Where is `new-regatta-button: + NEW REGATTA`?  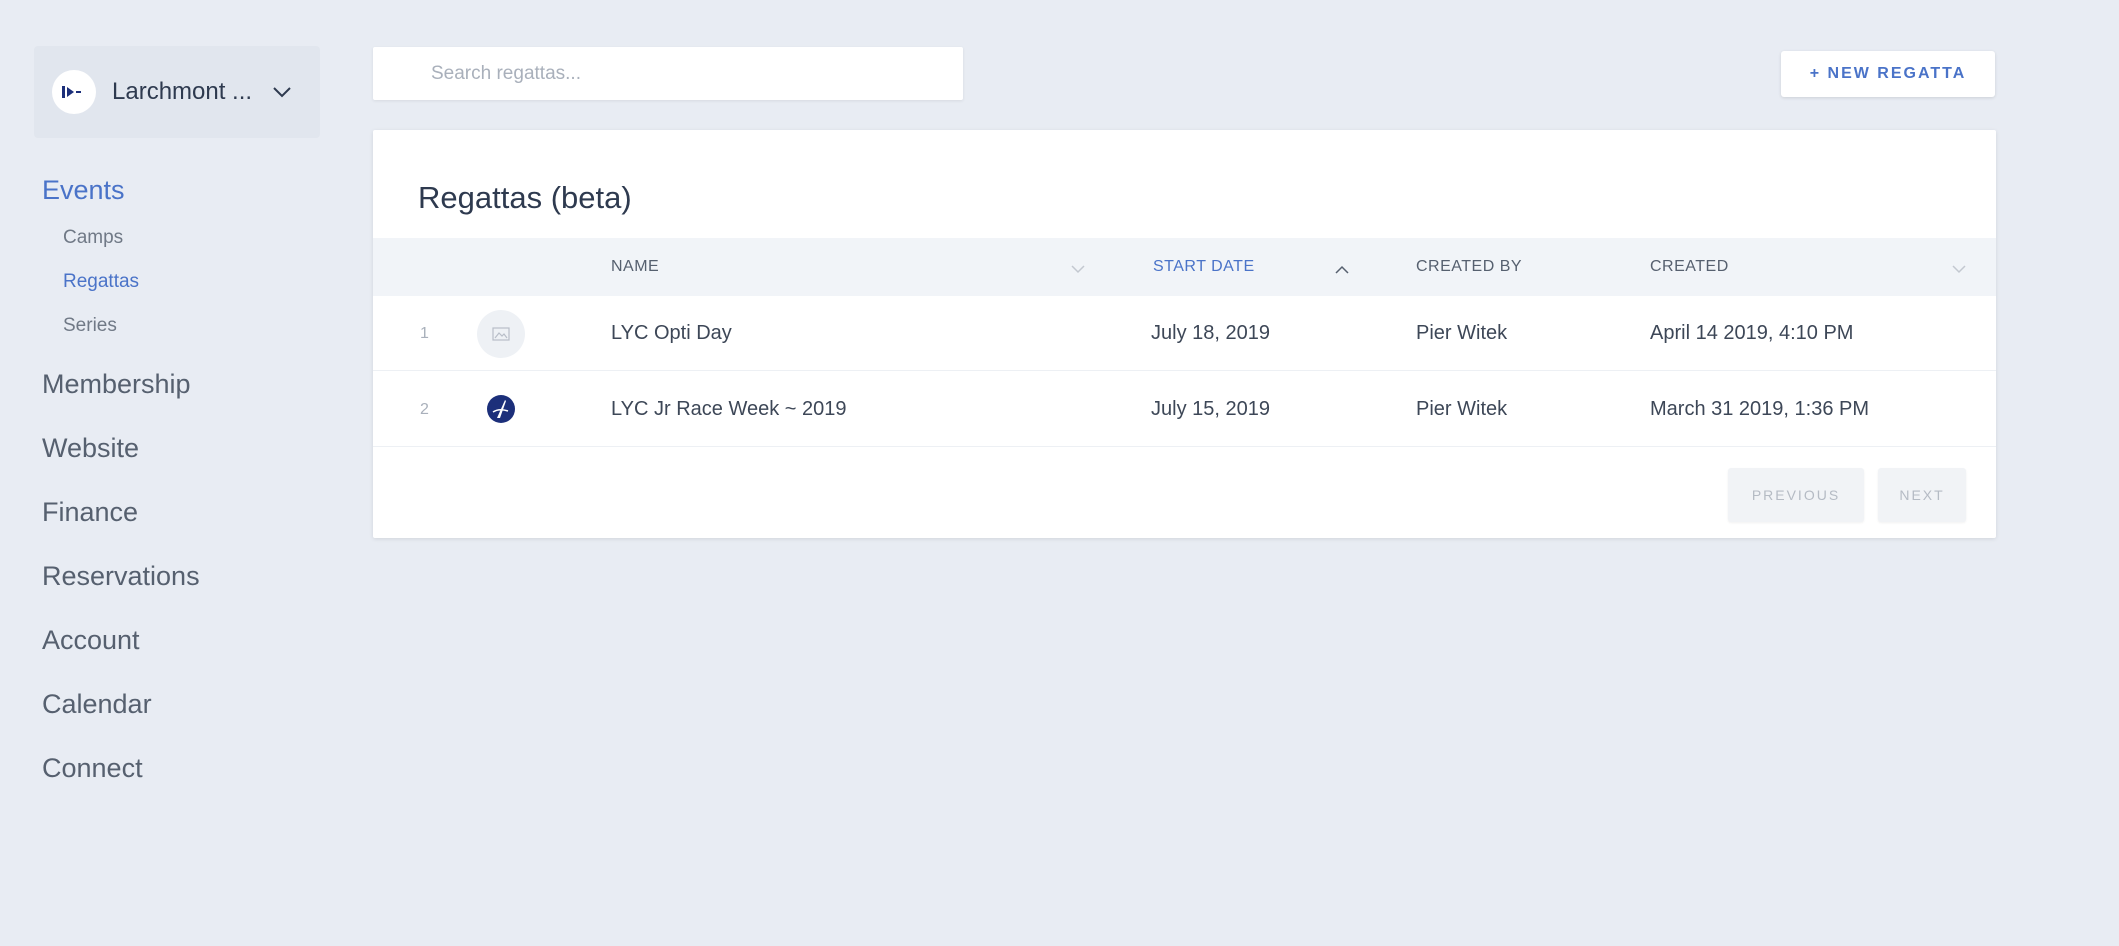 new-regatta-button: + NEW REGATTA is located at coordinates (1888, 74).